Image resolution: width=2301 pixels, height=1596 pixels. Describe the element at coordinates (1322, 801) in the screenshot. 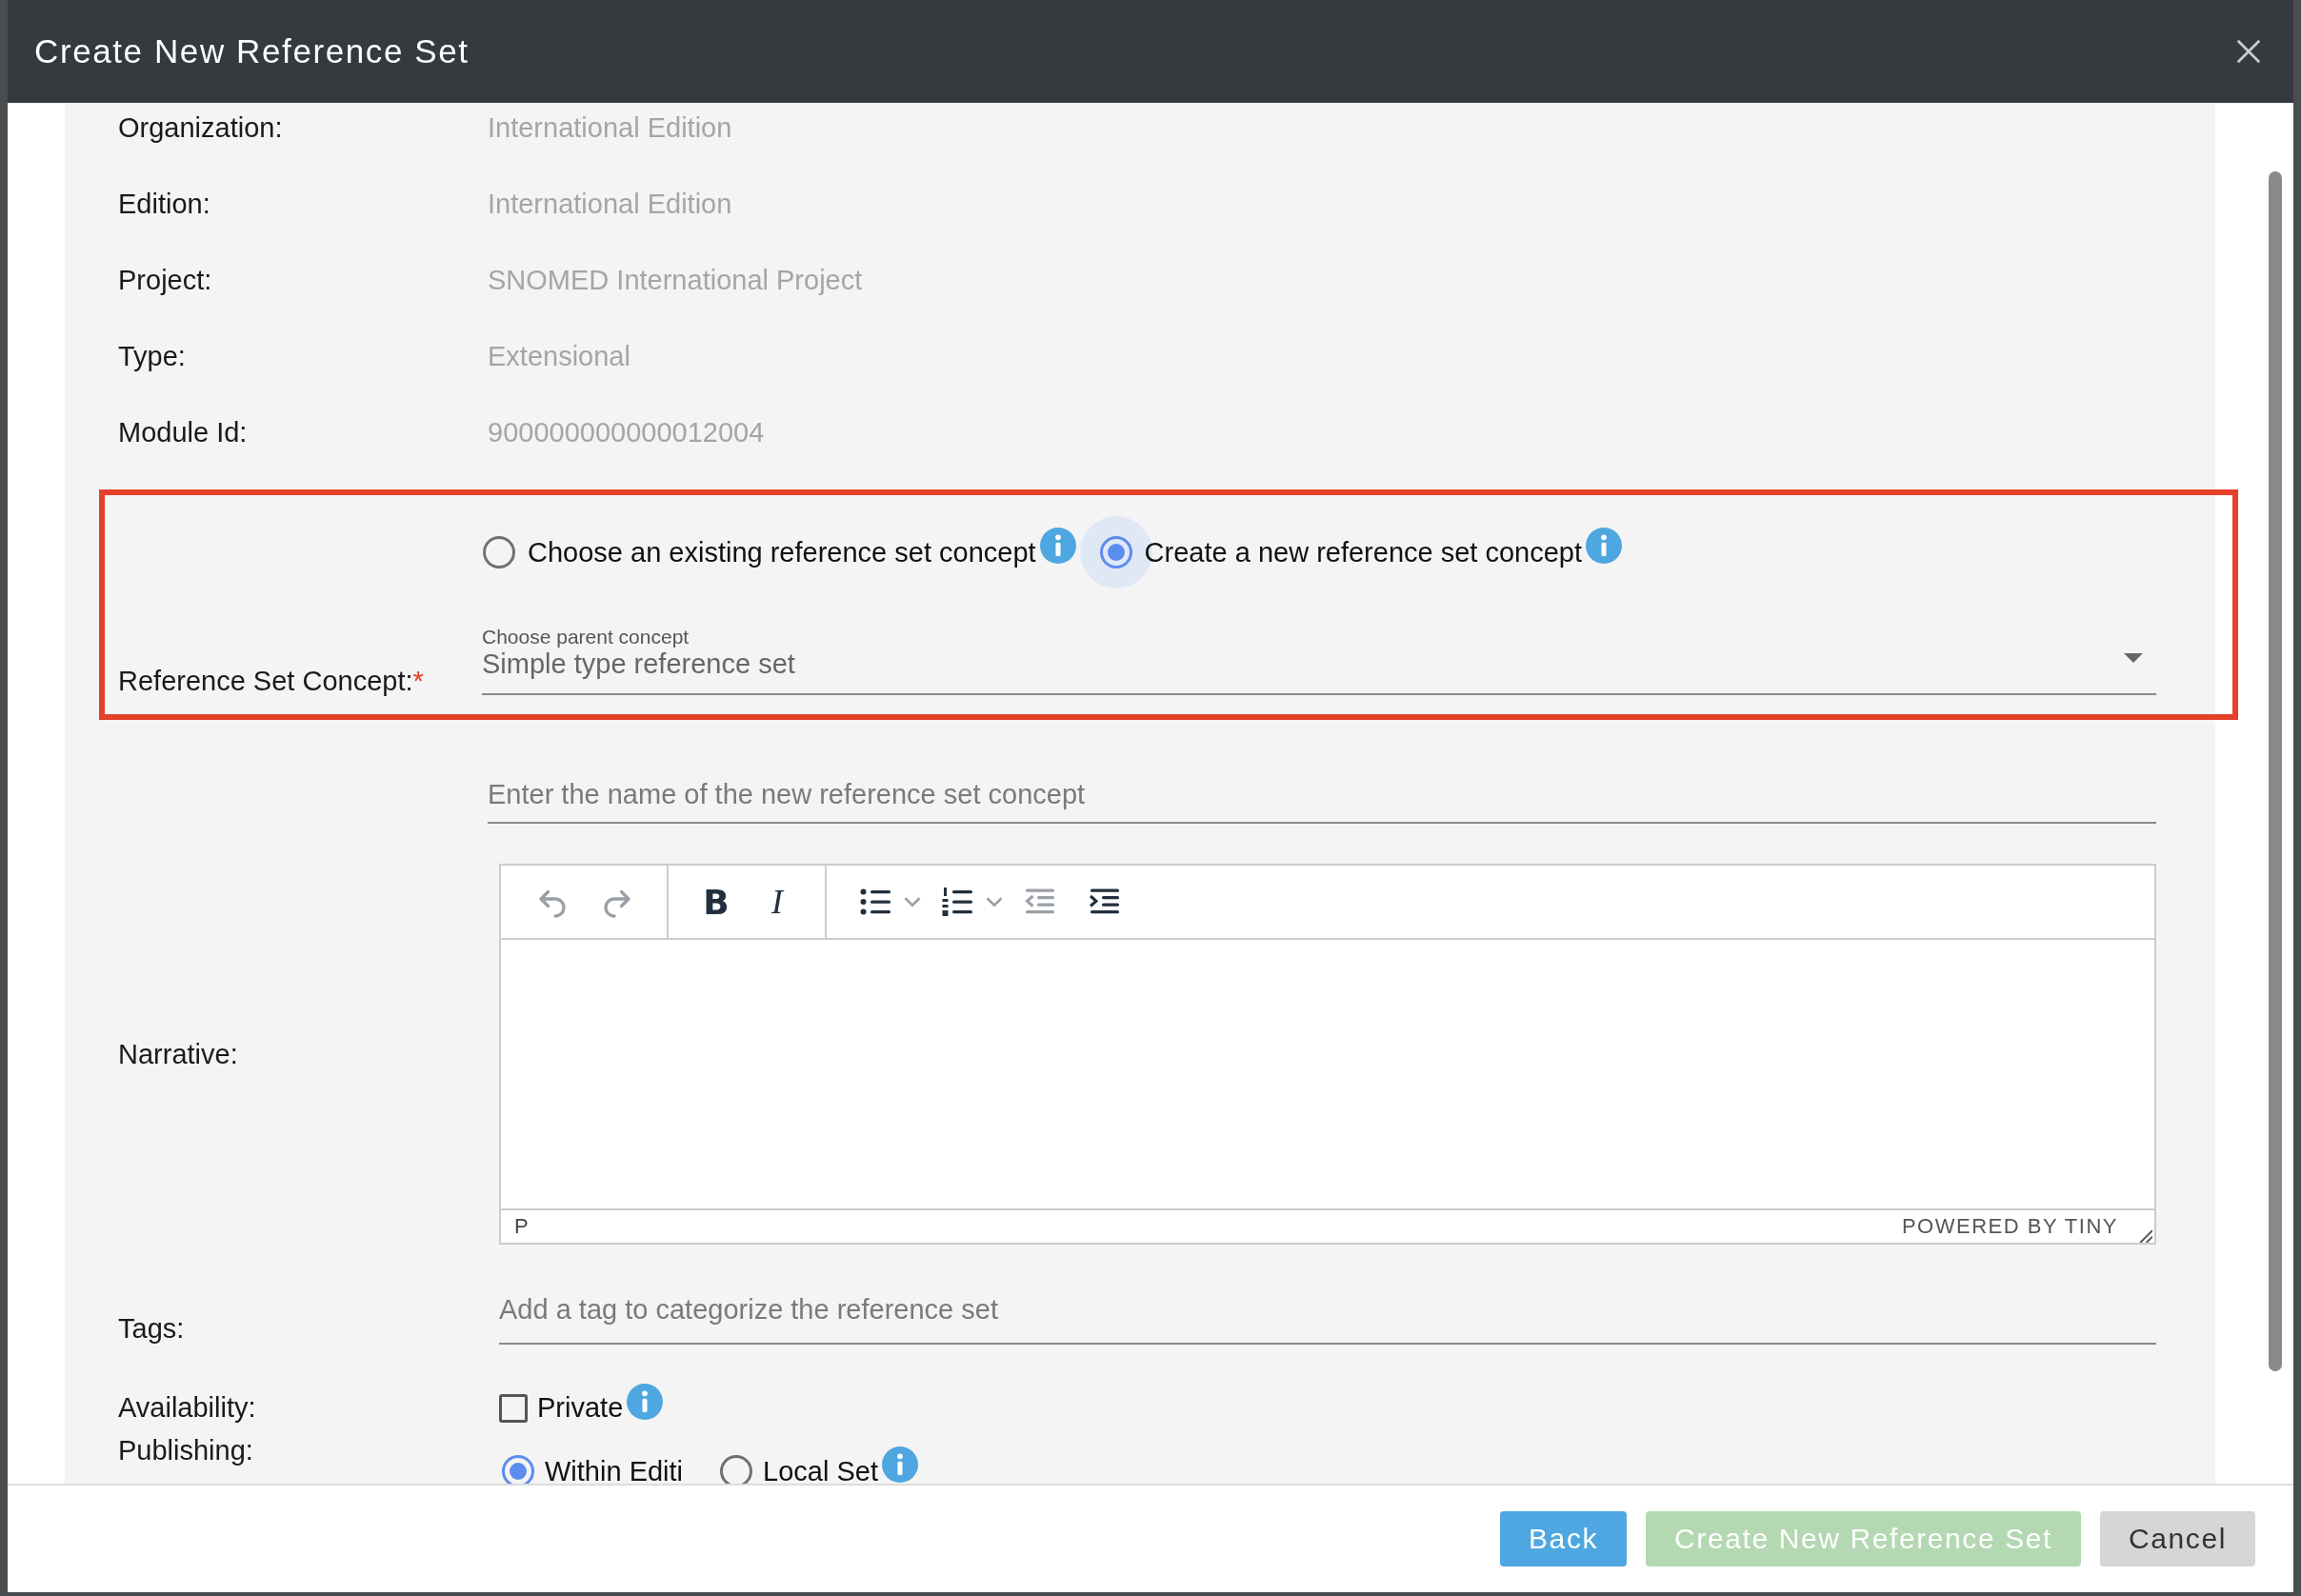

I see `concept-name-field: Enter the name of the new reference set concept` at that location.